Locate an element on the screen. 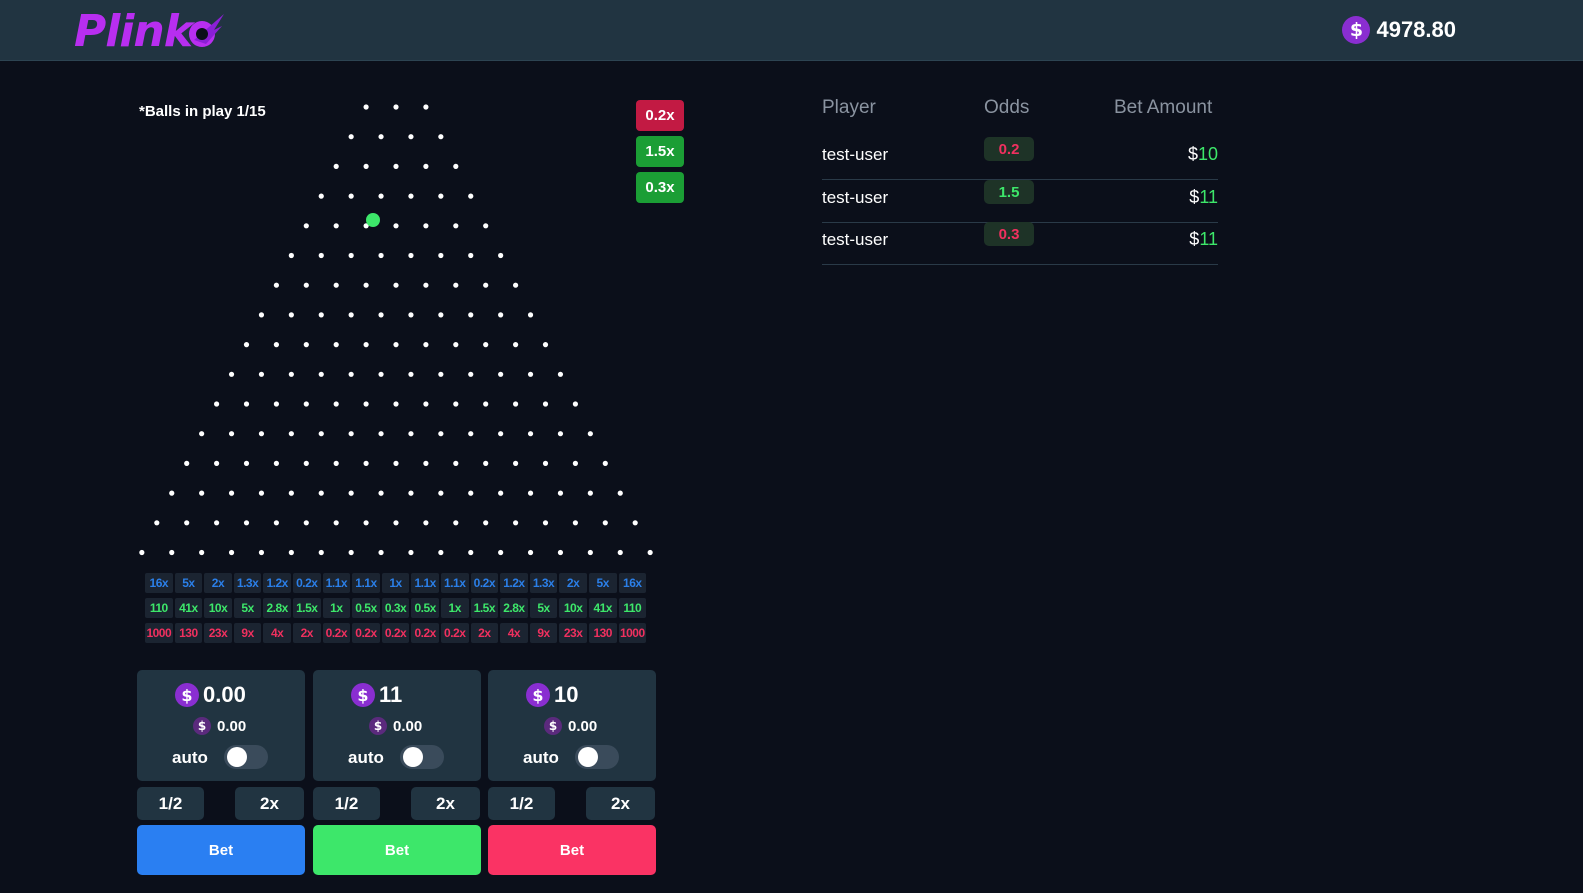 This screenshot has height=893, width=1583. recent-result-badge: 1.5x is located at coordinates (660, 151).